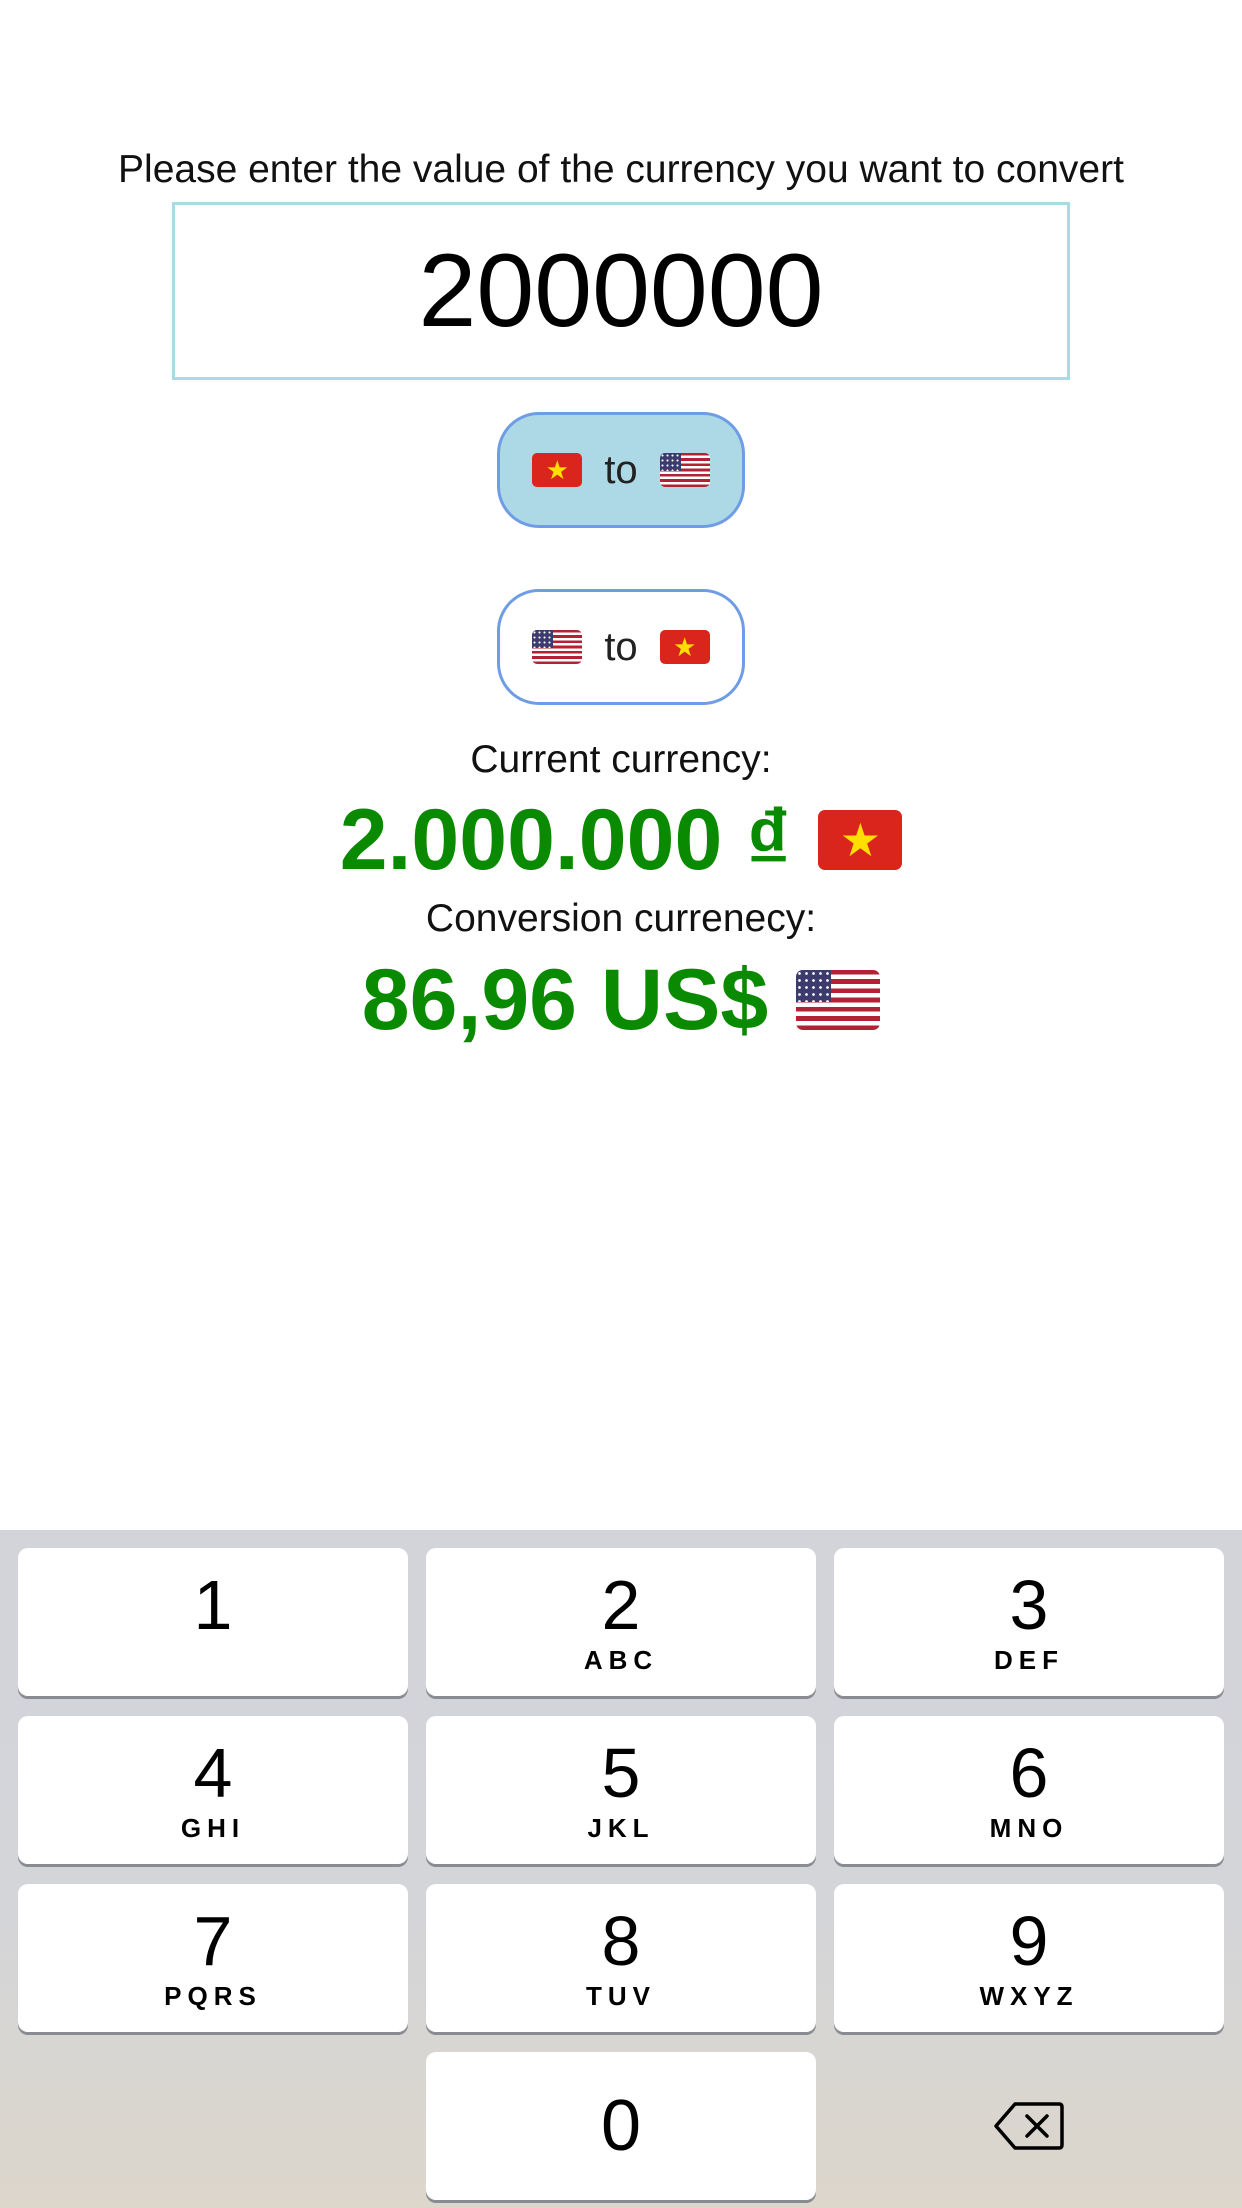 This screenshot has width=1242, height=2208. What do you see at coordinates (1029, 1660) in the screenshot?
I see `key-letters: DEF` at bounding box center [1029, 1660].